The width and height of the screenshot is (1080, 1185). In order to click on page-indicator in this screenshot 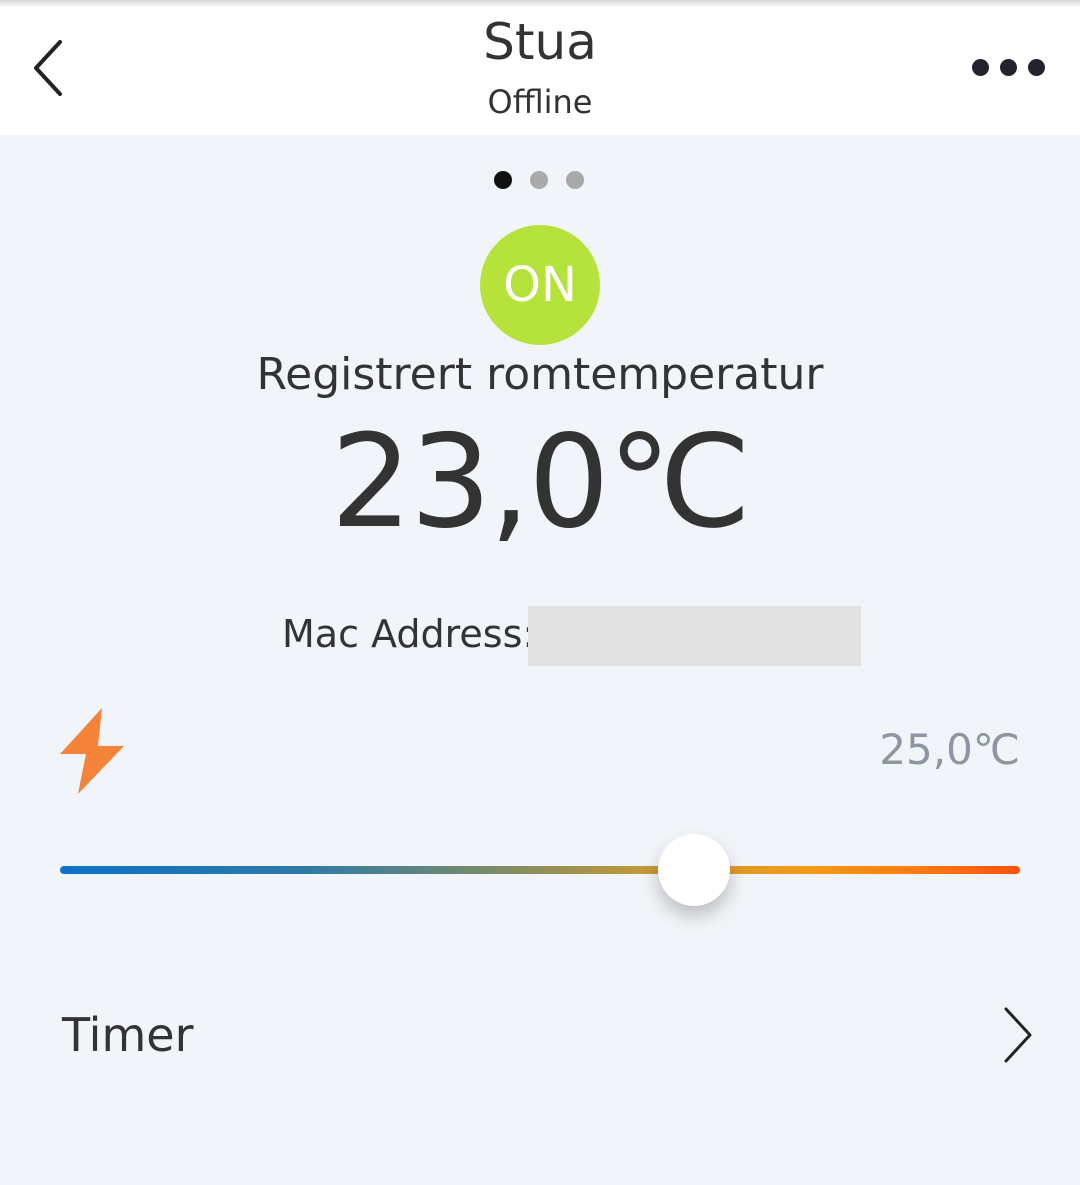, I will do `click(544, 180)`.